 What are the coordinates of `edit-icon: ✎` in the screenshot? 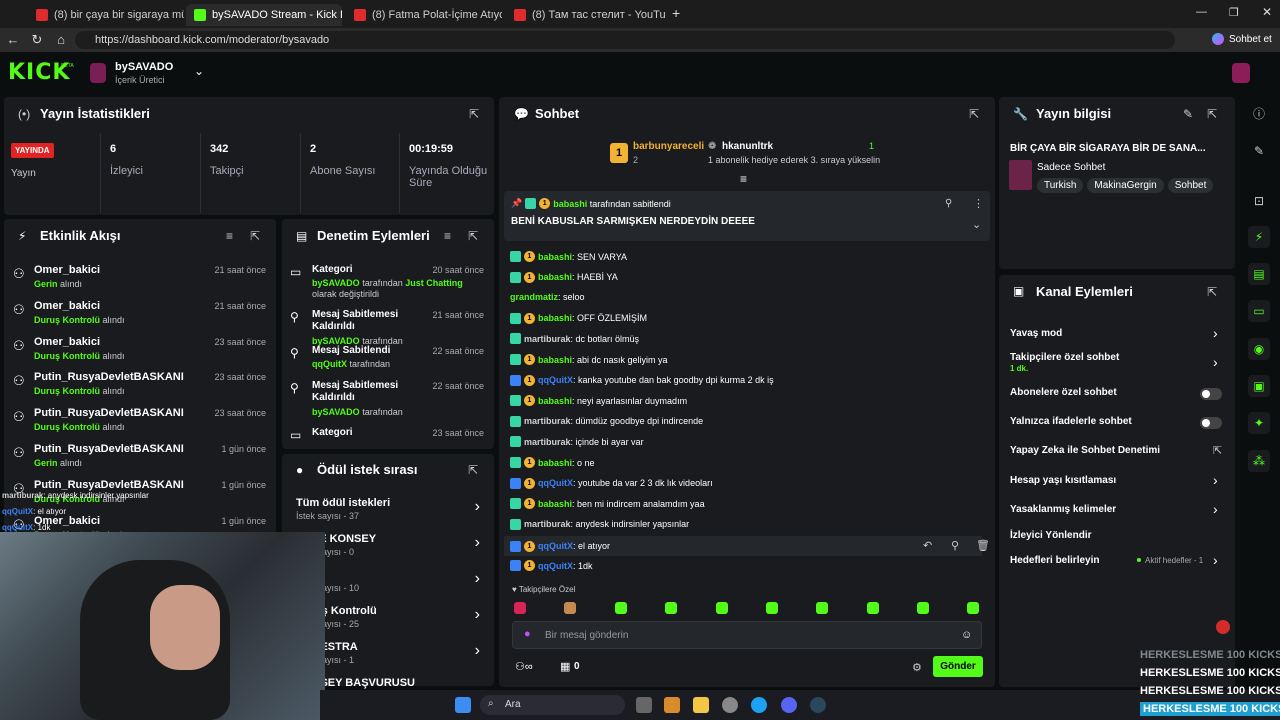 It's located at (1188, 114).